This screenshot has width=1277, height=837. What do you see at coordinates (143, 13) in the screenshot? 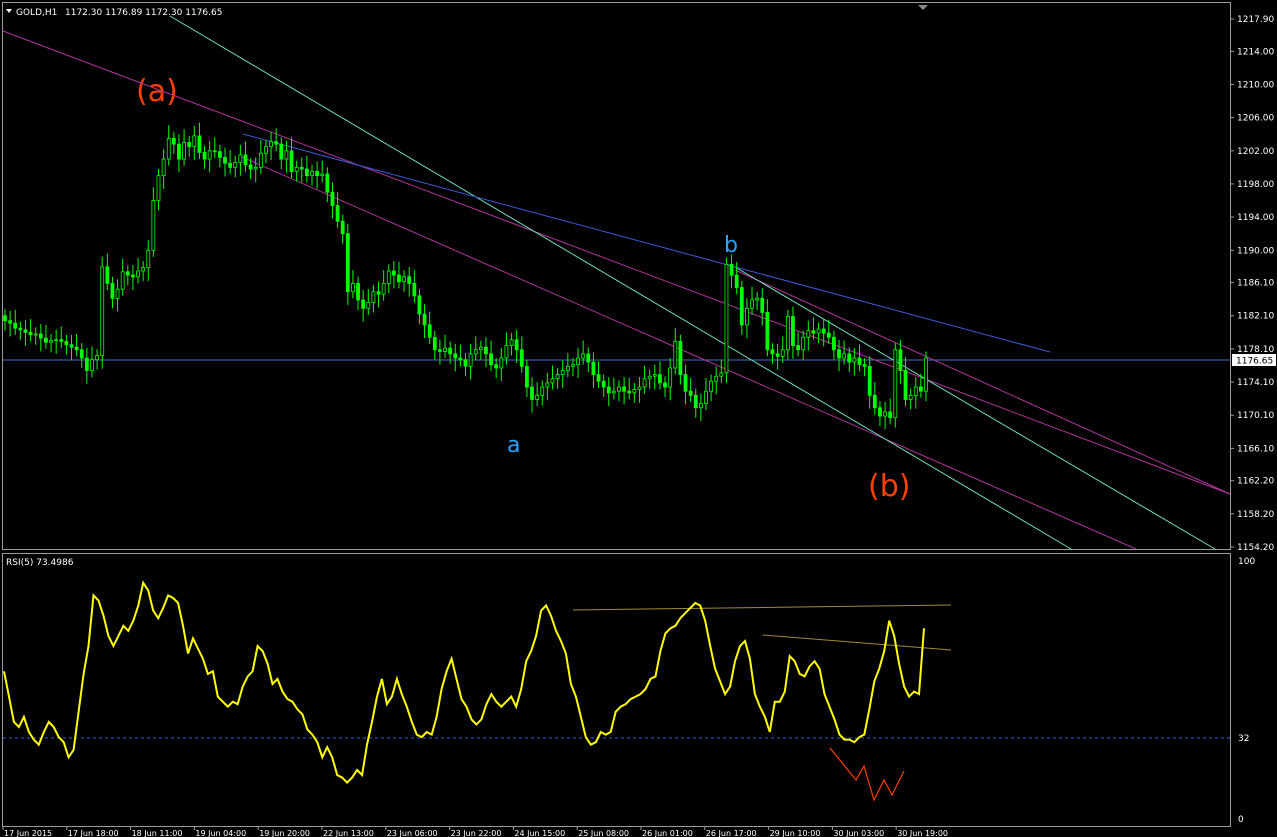
I see `ohlc-label: 1172.30 1176.89 1172.30 1176.65` at bounding box center [143, 13].